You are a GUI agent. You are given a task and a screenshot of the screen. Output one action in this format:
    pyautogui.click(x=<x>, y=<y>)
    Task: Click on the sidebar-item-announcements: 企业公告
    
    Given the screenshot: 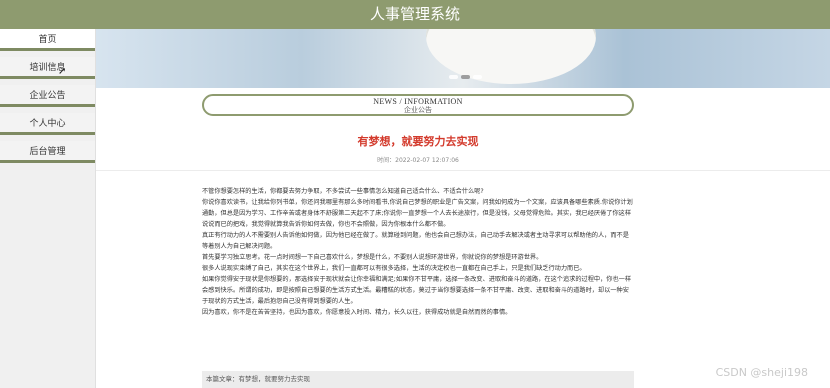 What is the action you would take?
    pyautogui.click(x=47, y=96)
    